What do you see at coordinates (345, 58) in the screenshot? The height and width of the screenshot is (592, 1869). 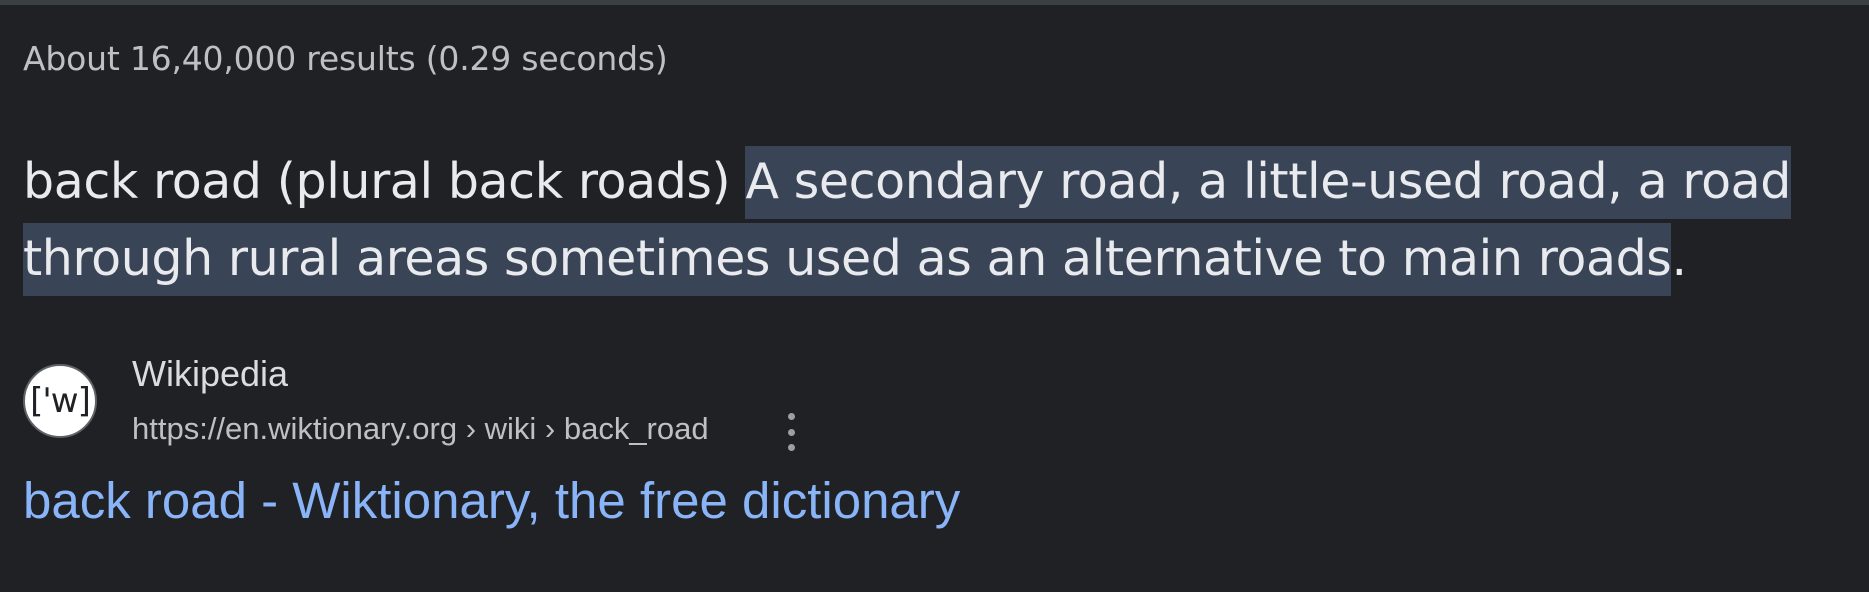 I see `results-stats: About 16,40,000 results (0.29 seconds)` at bounding box center [345, 58].